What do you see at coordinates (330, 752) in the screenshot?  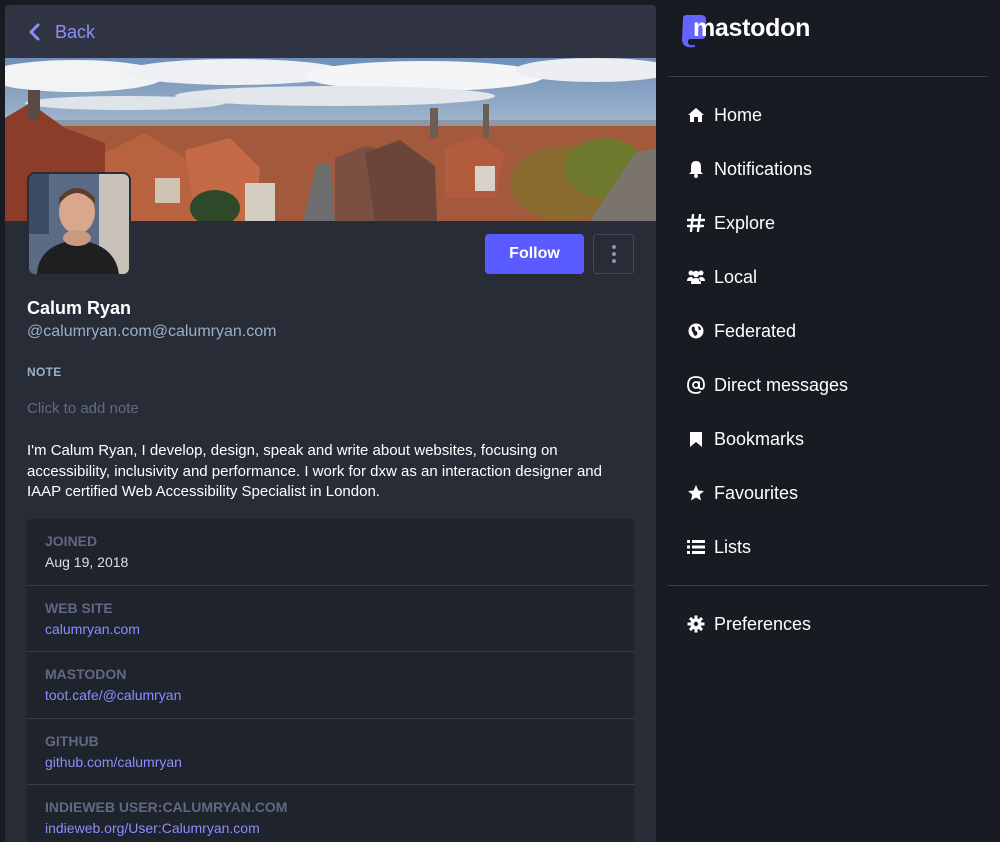 I see `profile-field: GITHUB github.com/calumryan` at bounding box center [330, 752].